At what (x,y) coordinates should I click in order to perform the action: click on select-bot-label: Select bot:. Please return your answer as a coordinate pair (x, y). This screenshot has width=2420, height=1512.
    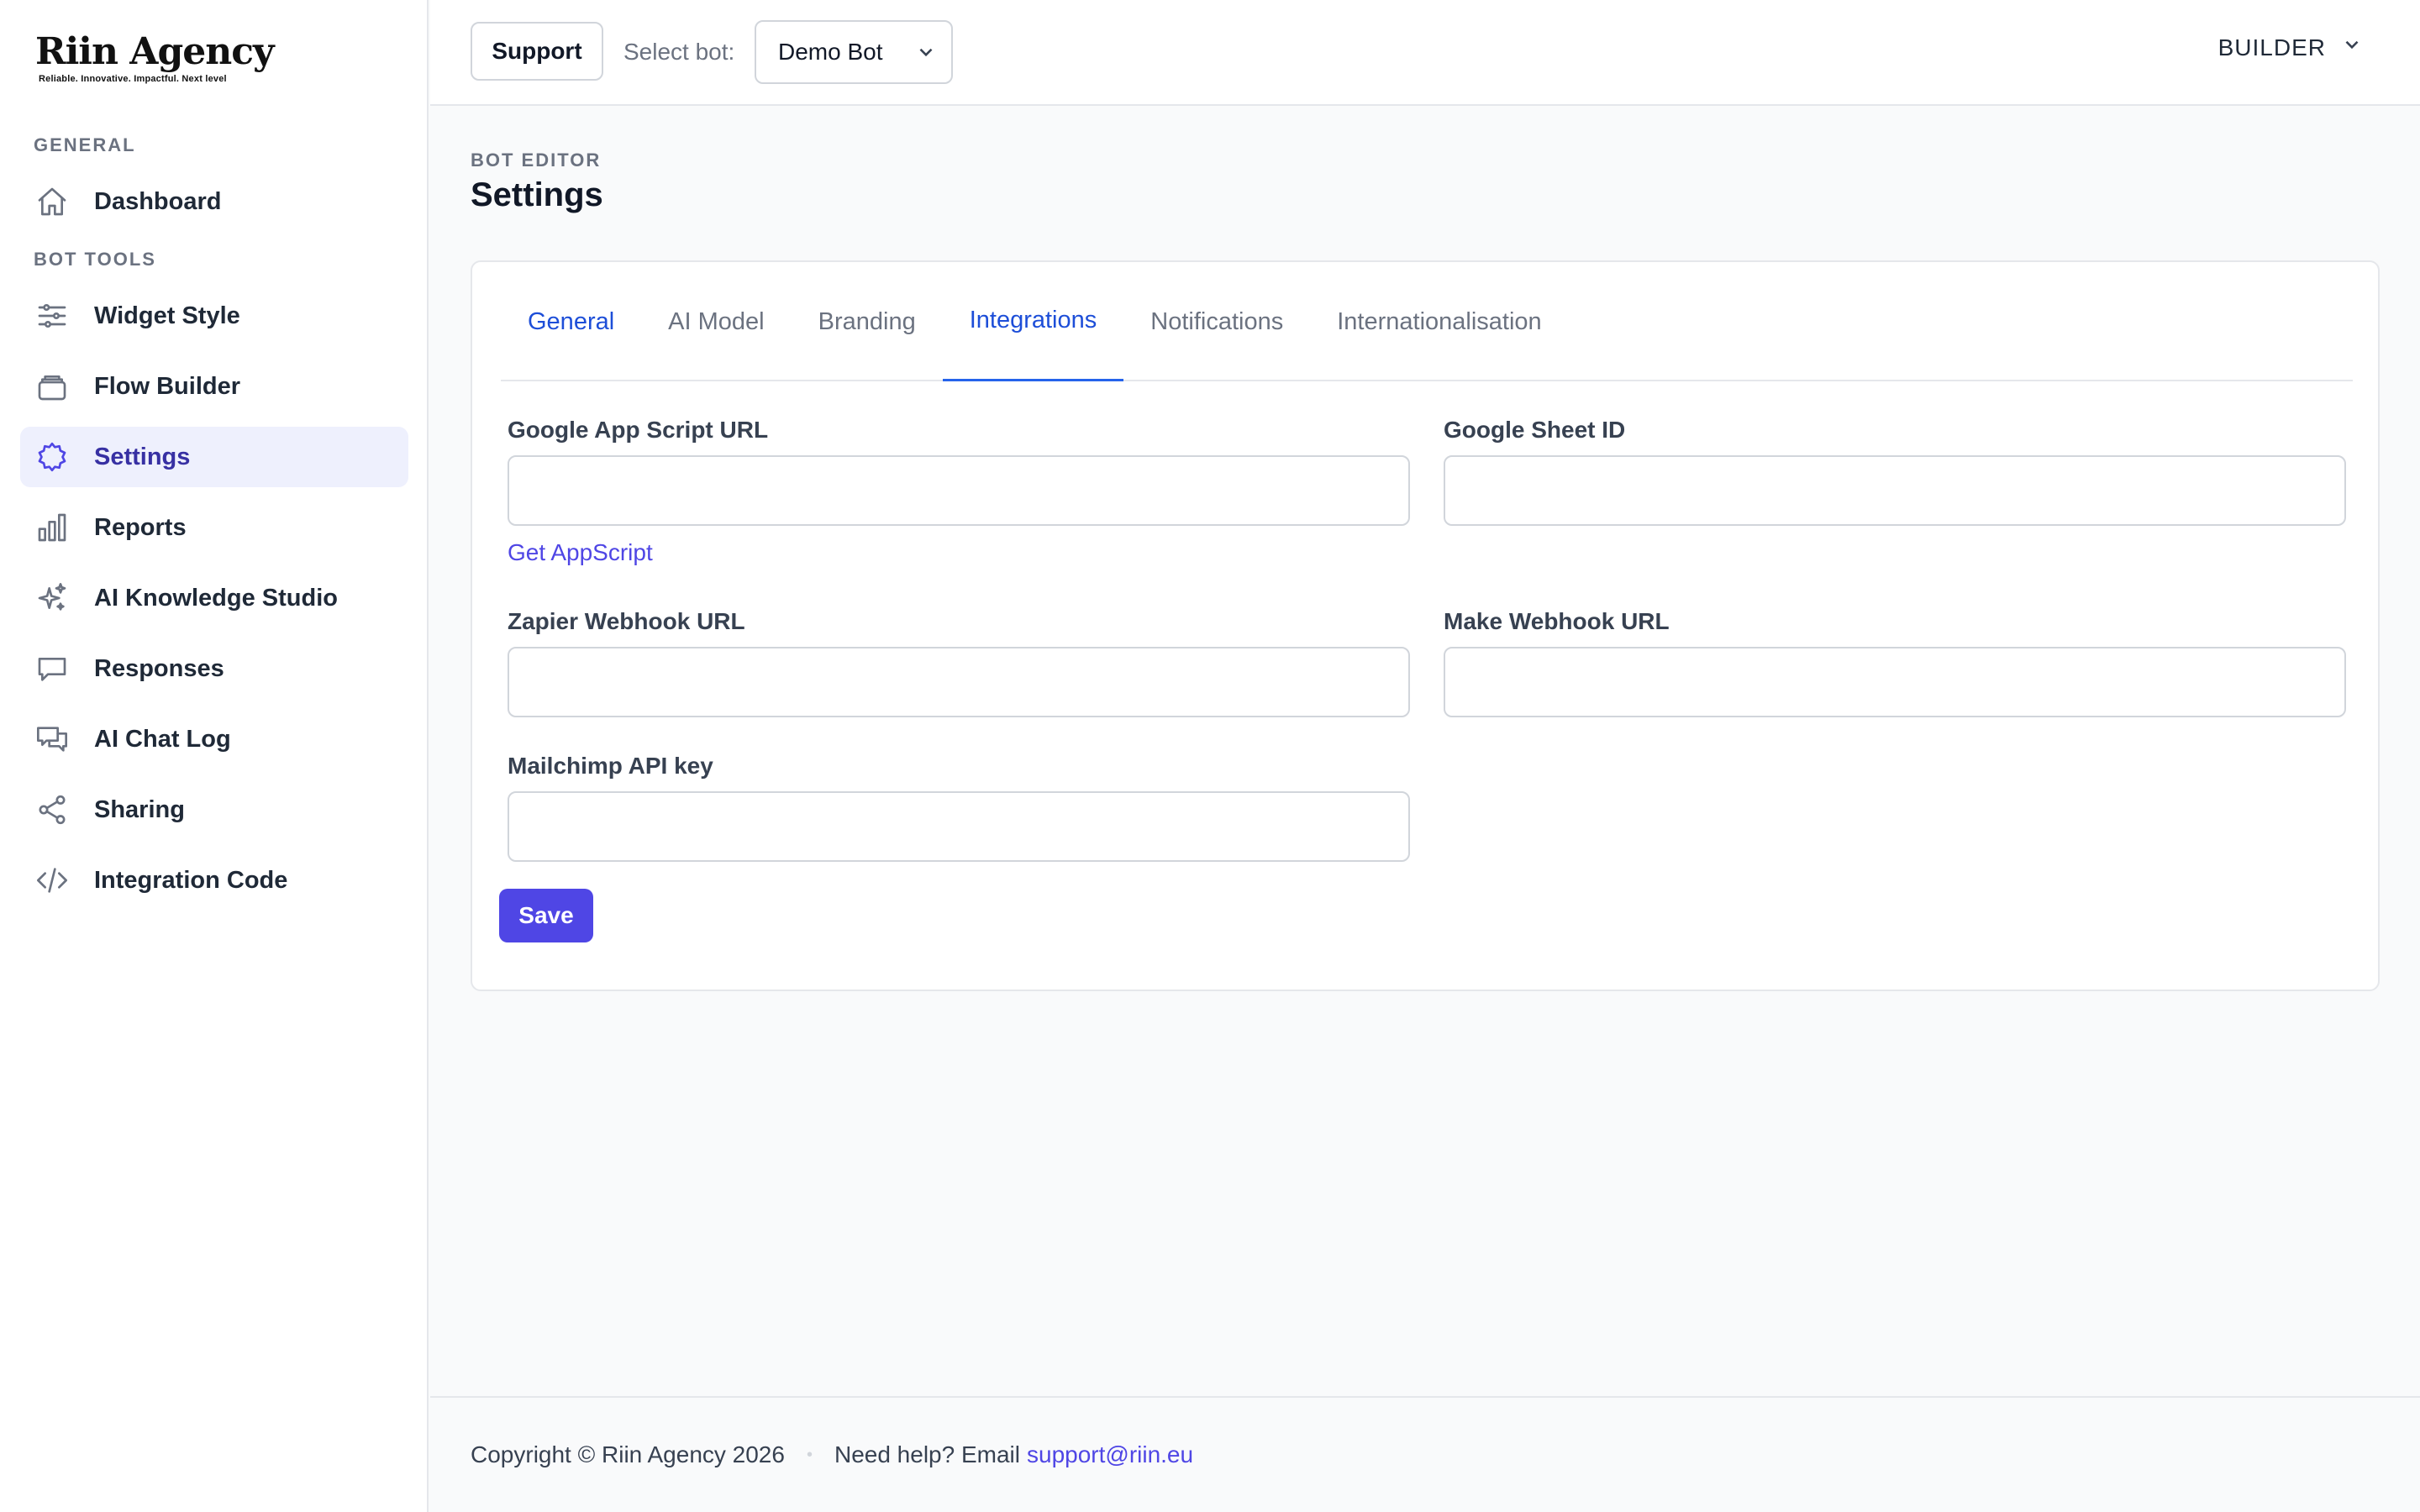
    Looking at the image, I should click on (679, 52).